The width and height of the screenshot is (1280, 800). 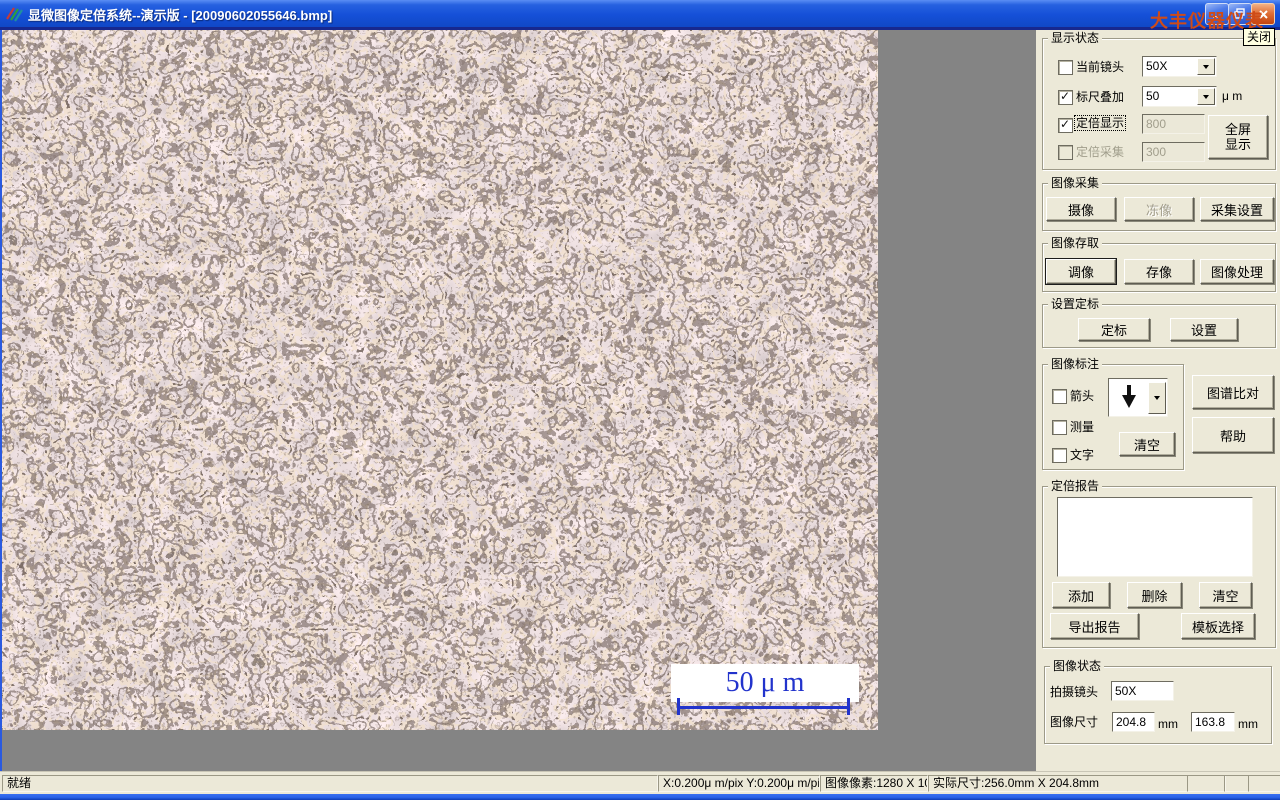 I want to click on image-height-unit: mm, so click(x=1248, y=724).